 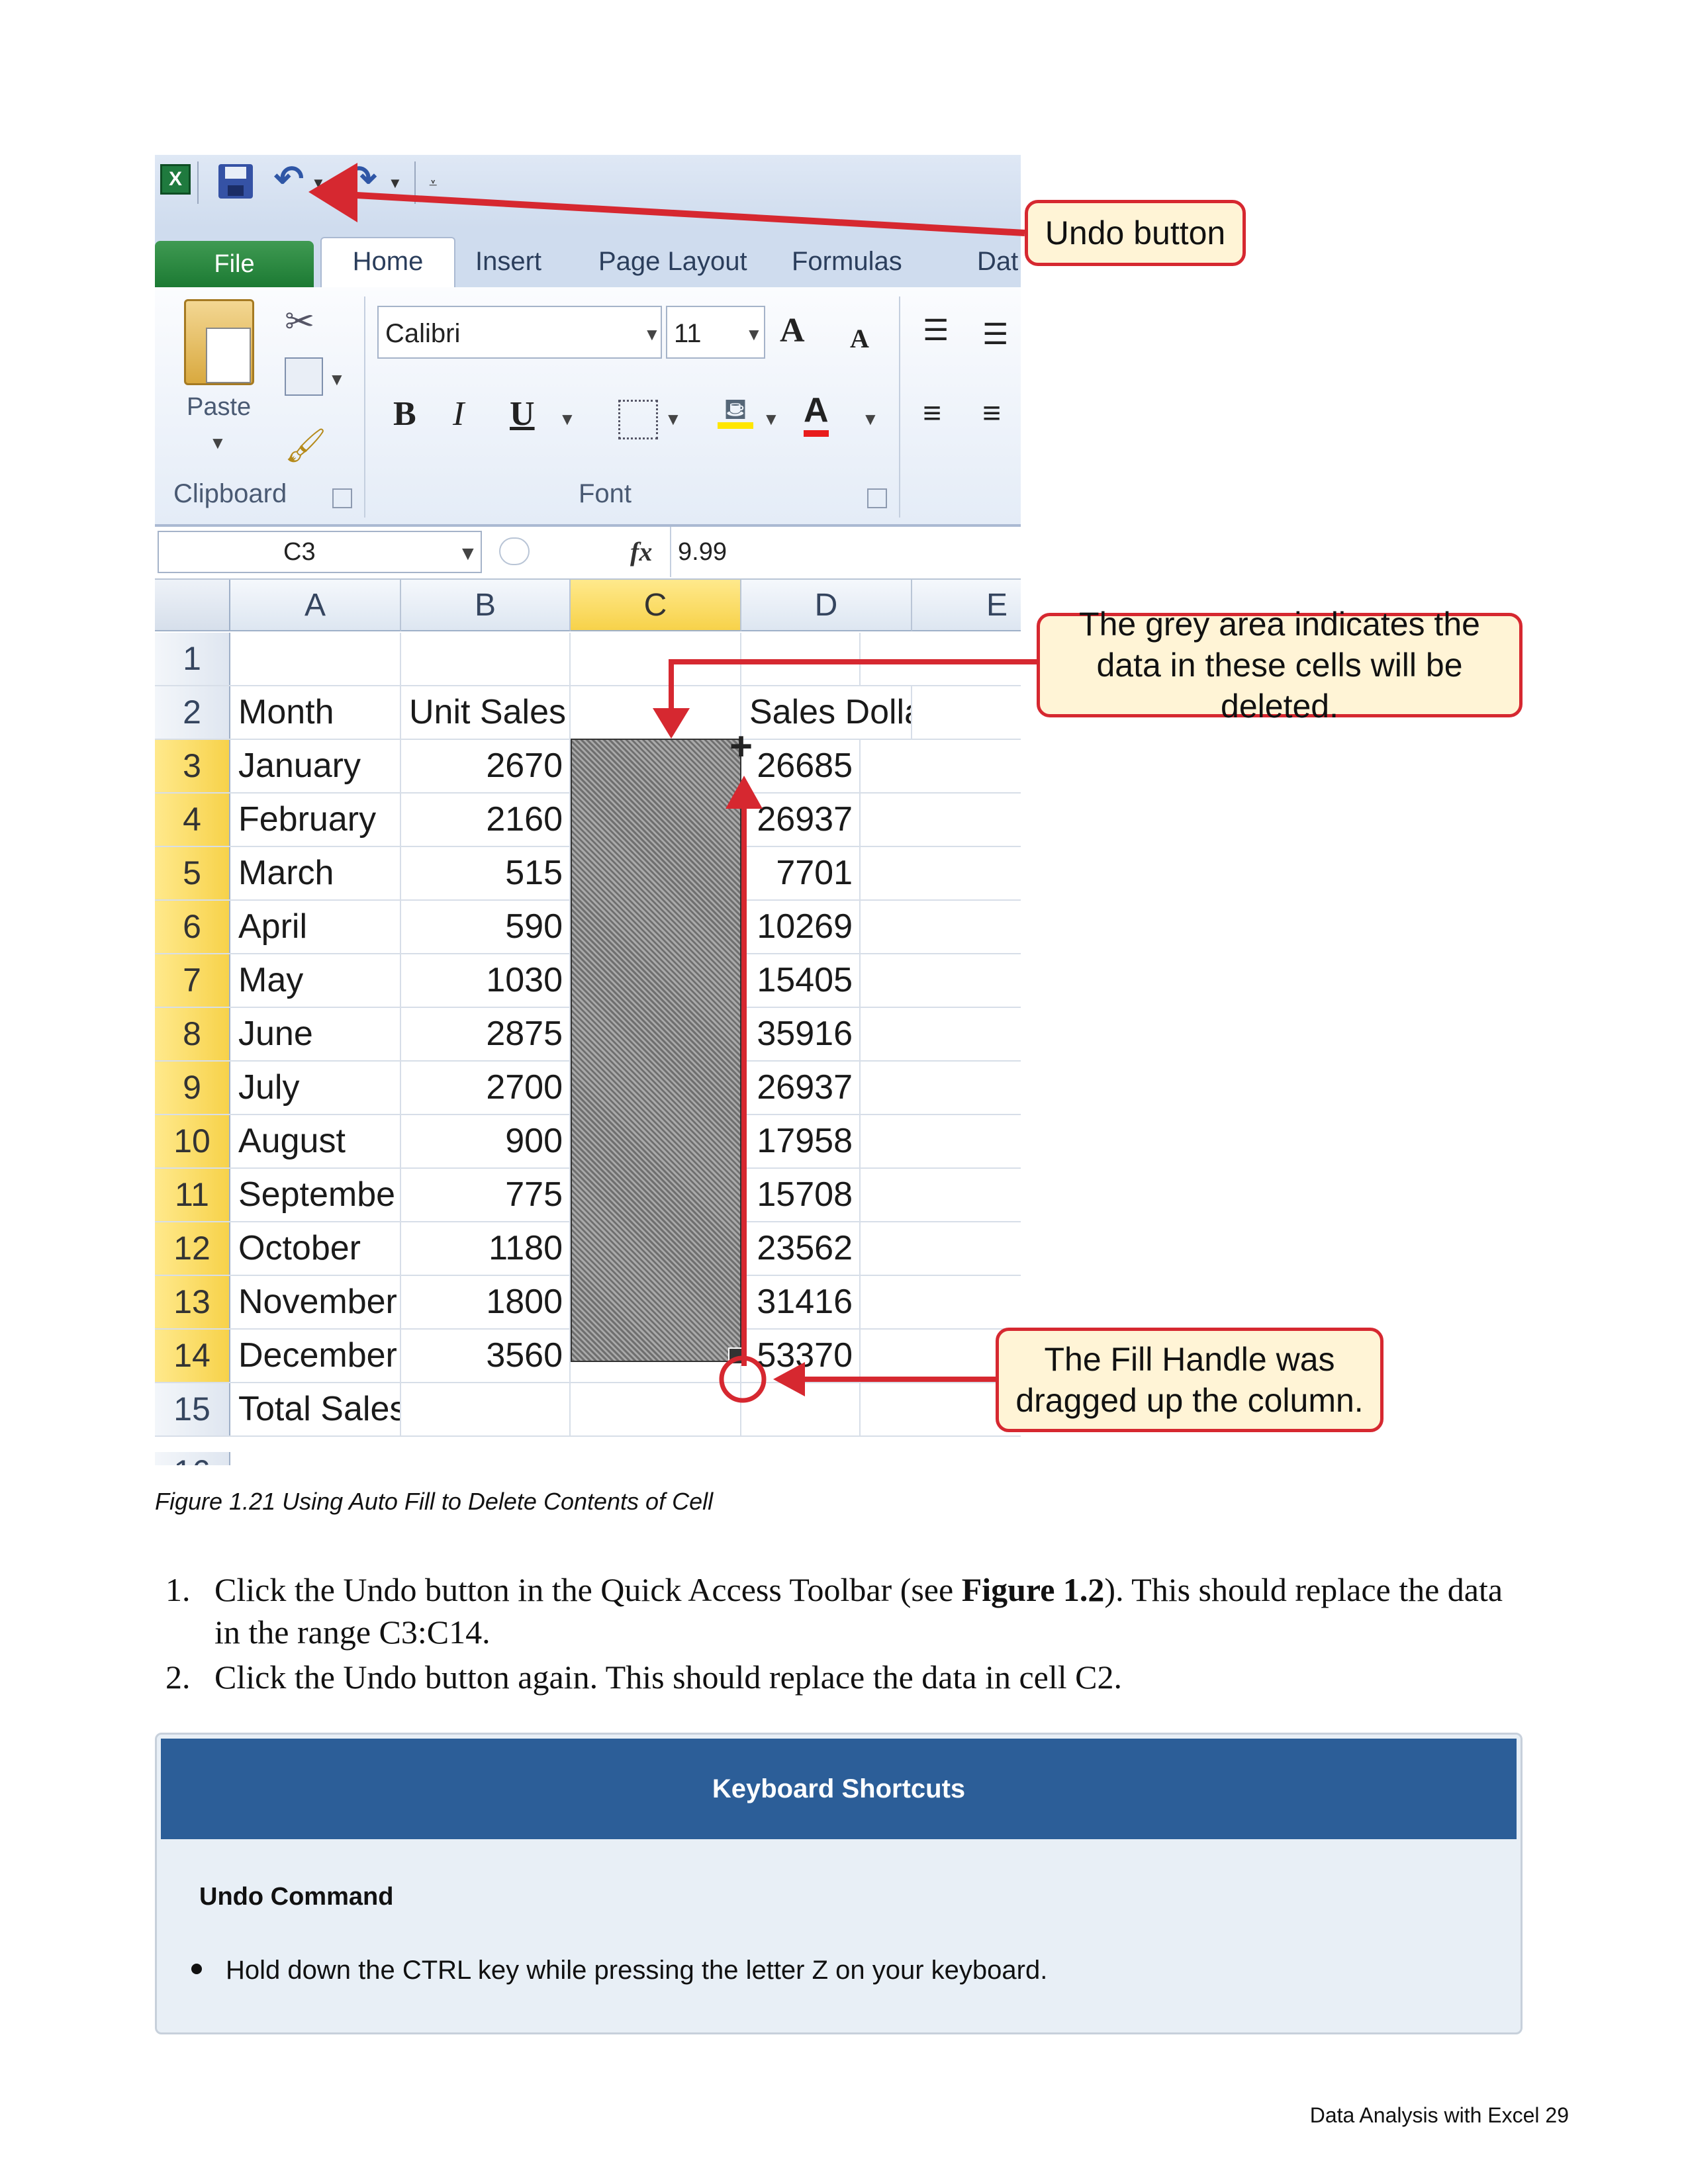 I want to click on tab-file: File, so click(x=234, y=264).